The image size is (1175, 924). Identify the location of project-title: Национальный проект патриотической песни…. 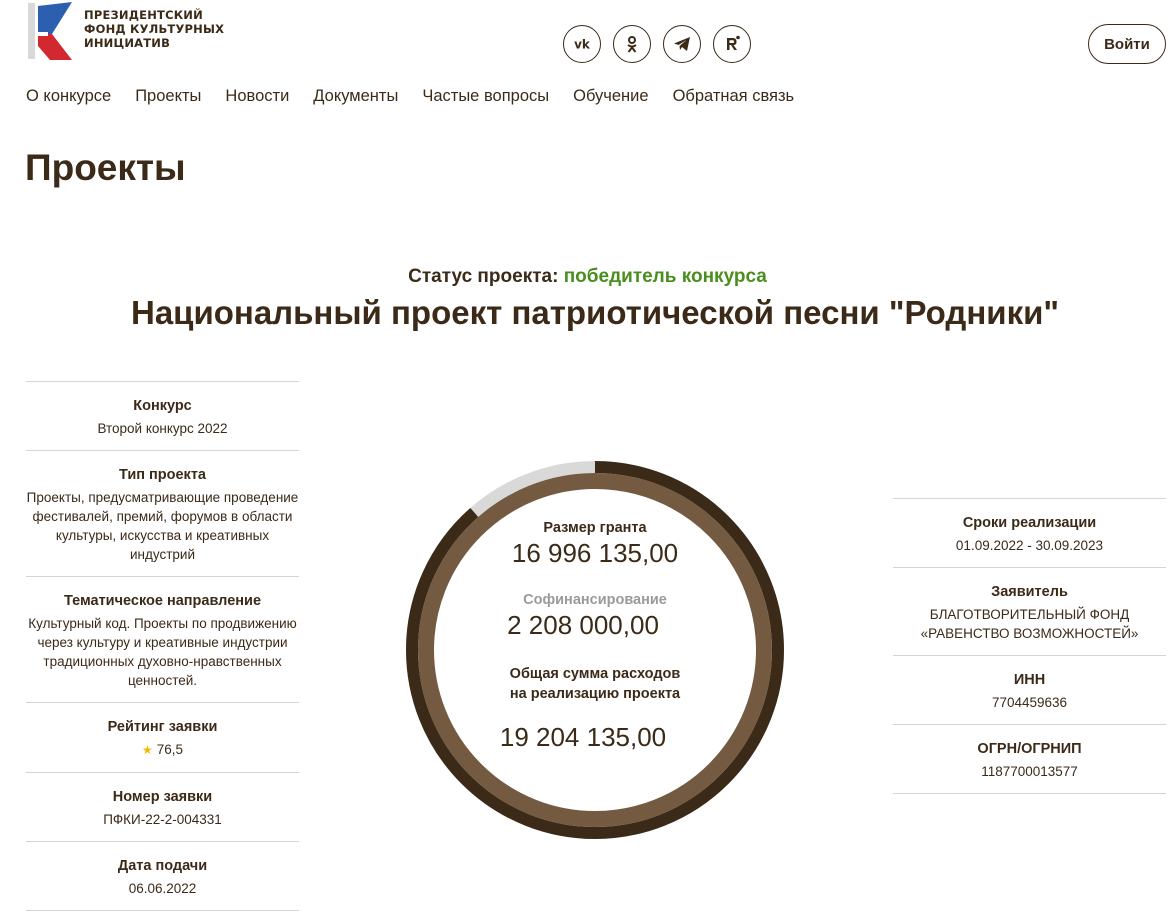
(595, 312).